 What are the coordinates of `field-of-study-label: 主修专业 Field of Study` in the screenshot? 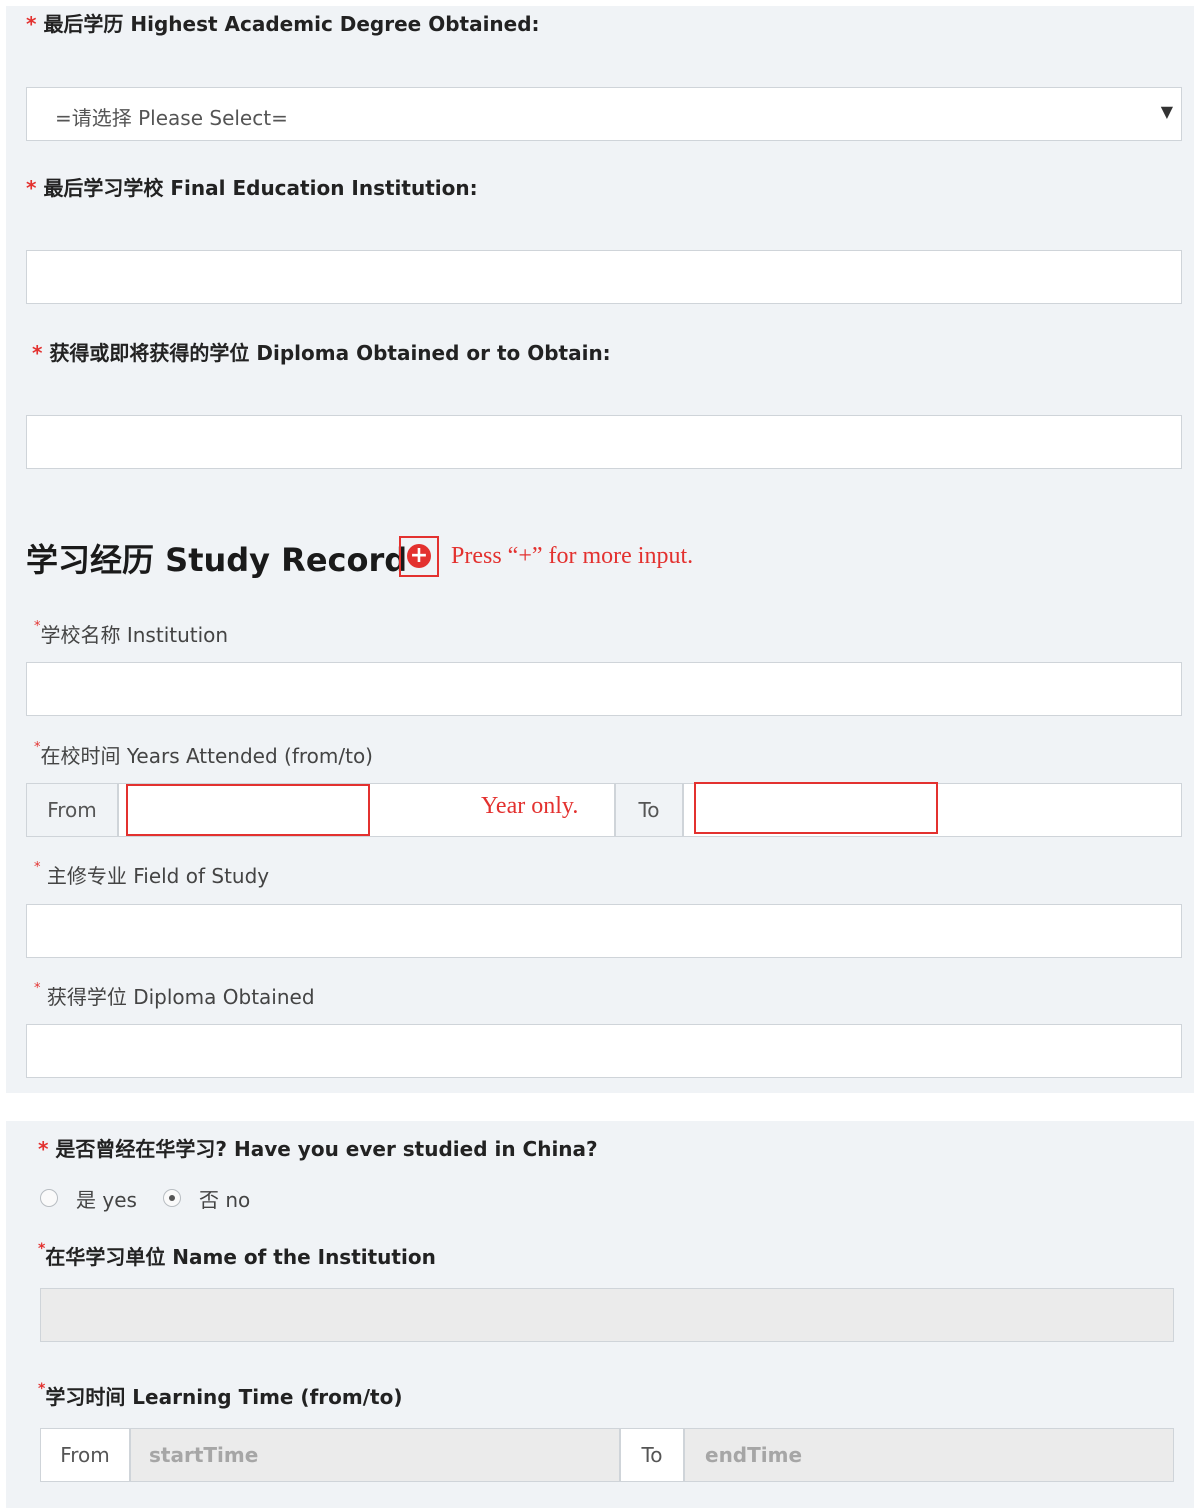 It's located at (155, 876).